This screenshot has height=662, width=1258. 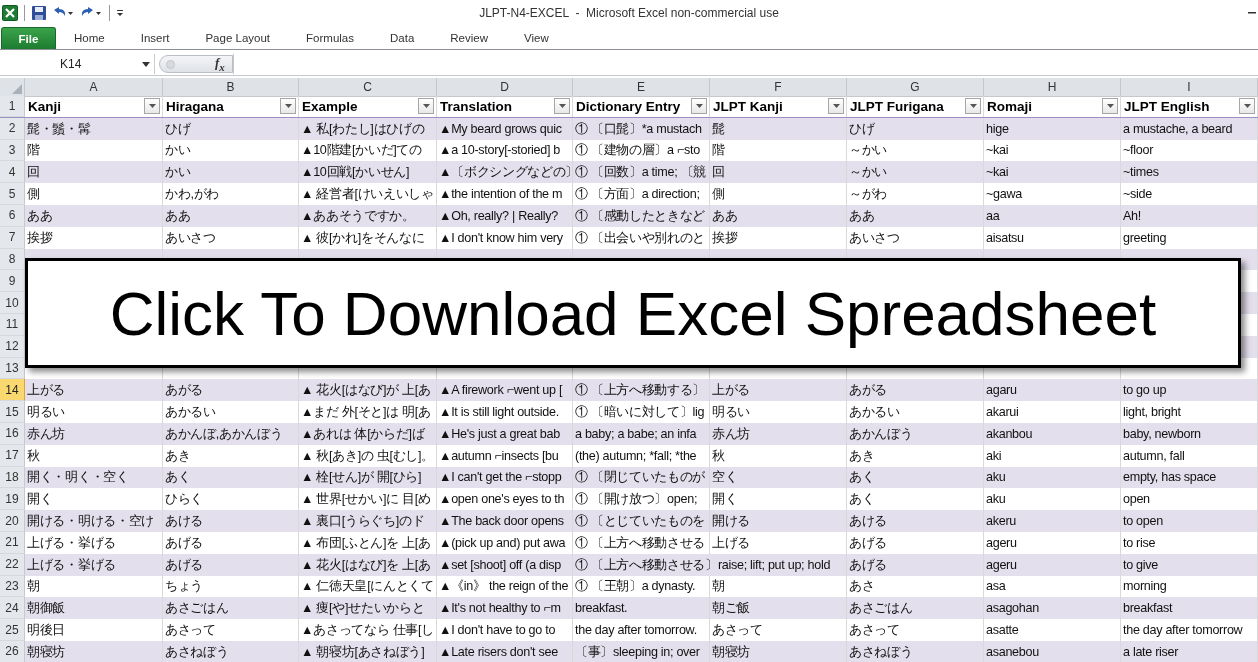 What do you see at coordinates (996, 586) in the screenshot?
I see `table-cell: asa` at bounding box center [996, 586].